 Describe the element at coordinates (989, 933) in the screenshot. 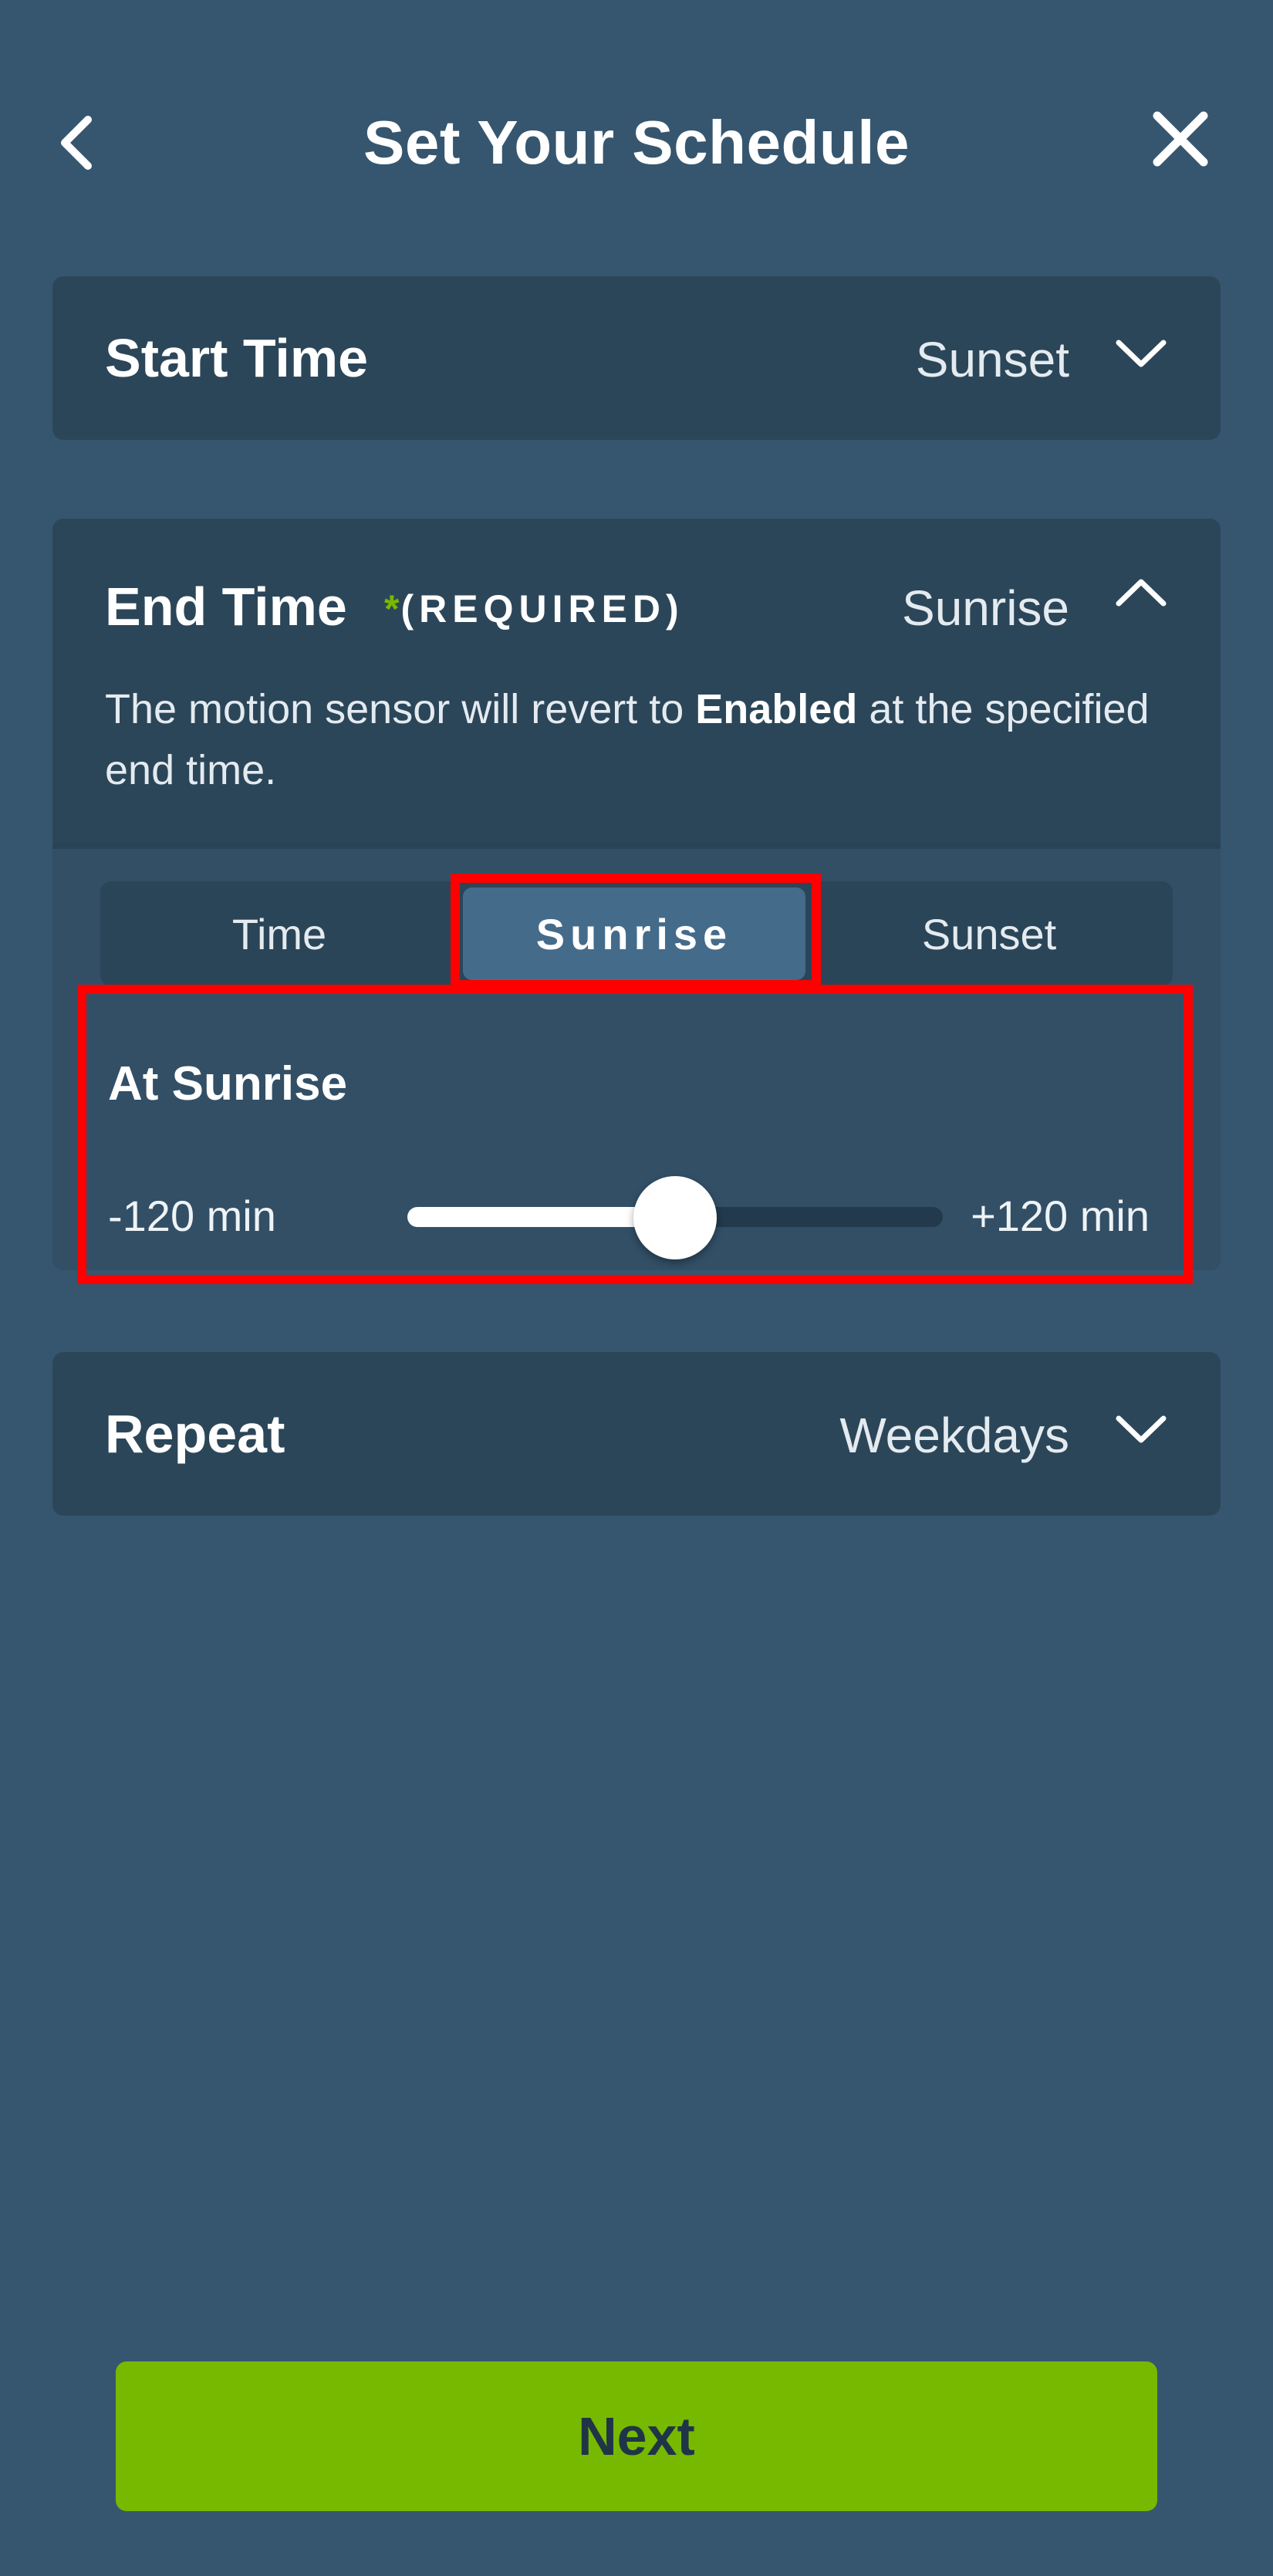

I see `tab-sunset: Sunset` at that location.